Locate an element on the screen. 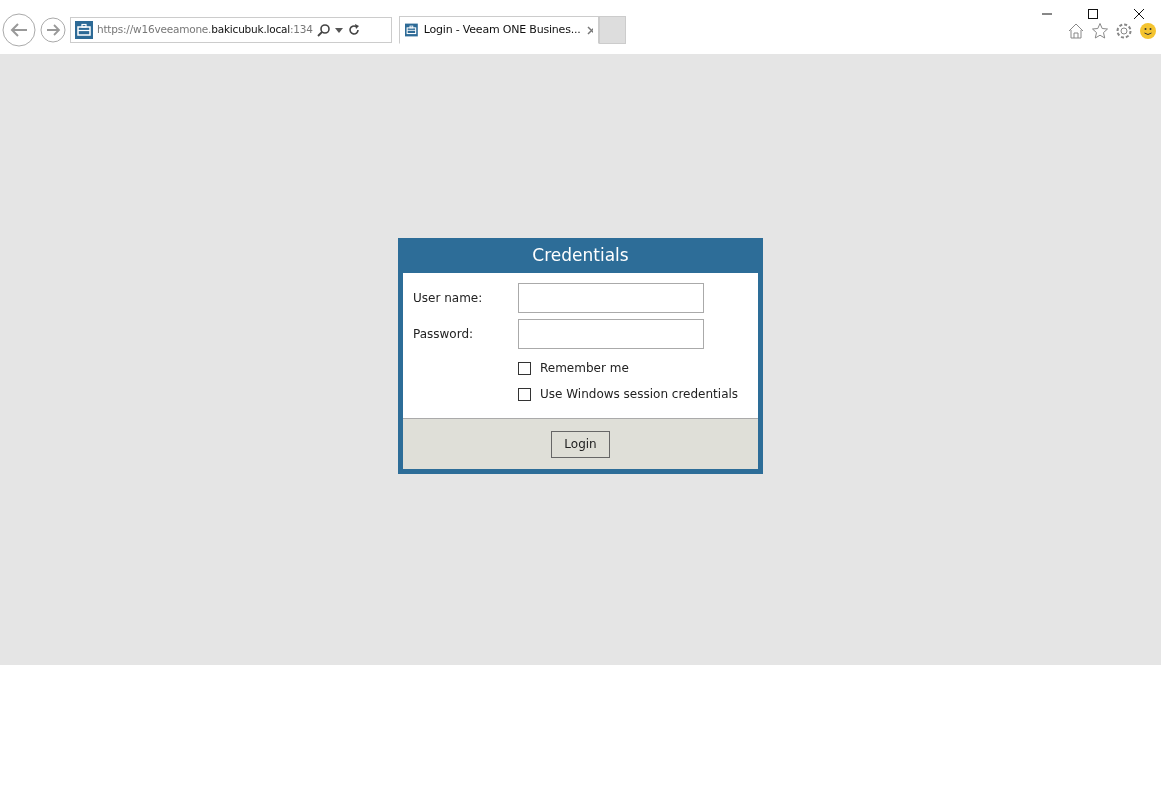  dialog-title: Credentials is located at coordinates (580, 255).